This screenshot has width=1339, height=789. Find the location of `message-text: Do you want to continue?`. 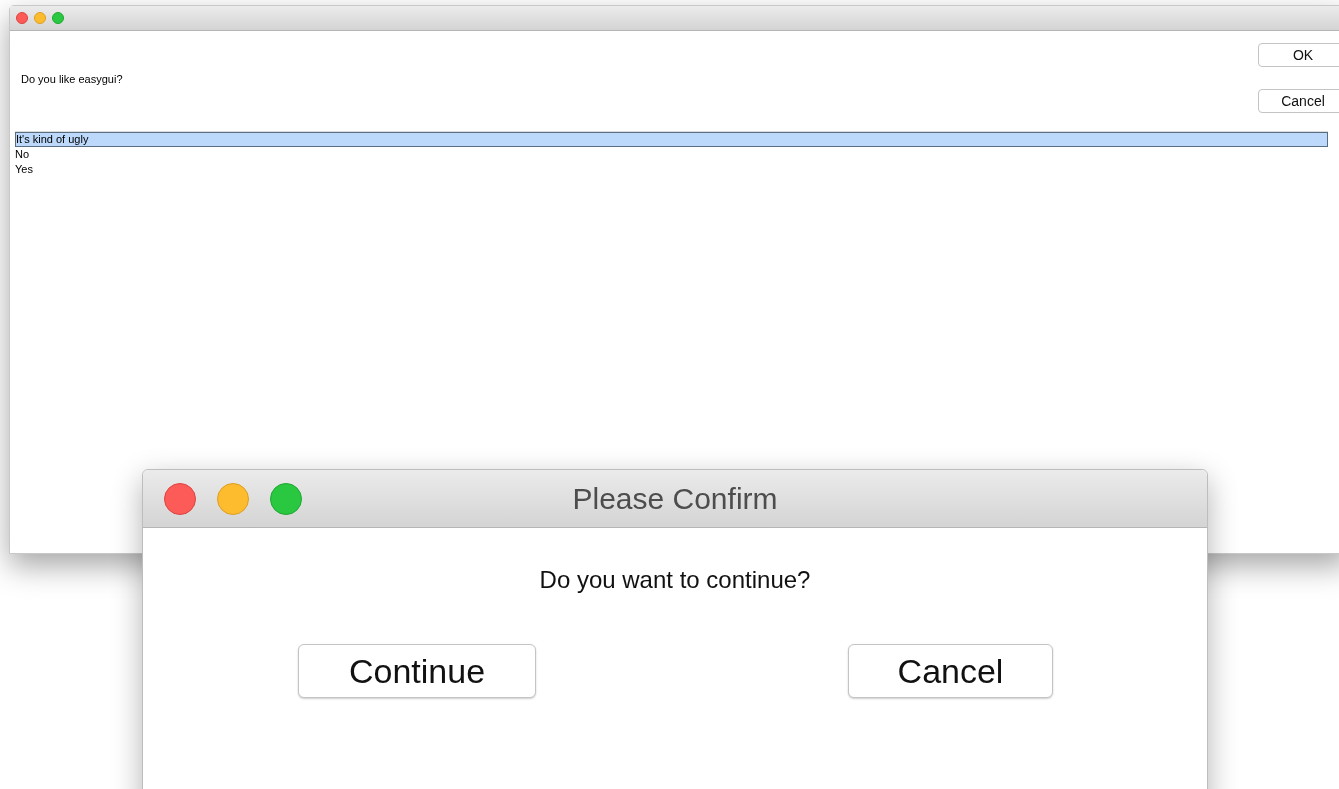

message-text: Do you want to continue? is located at coordinates (675, 580).